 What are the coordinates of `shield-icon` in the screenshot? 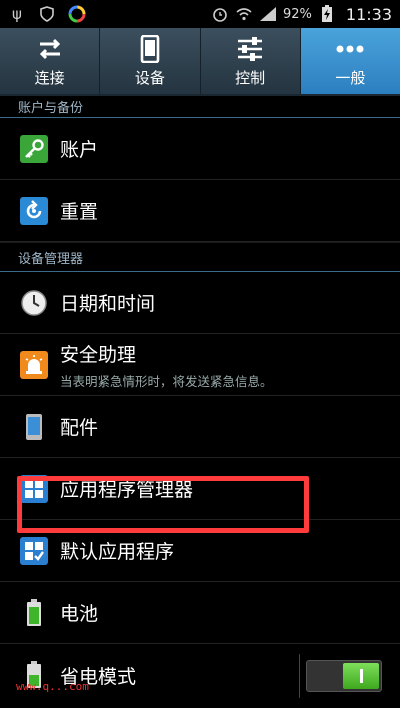 It's located at (47, 14).